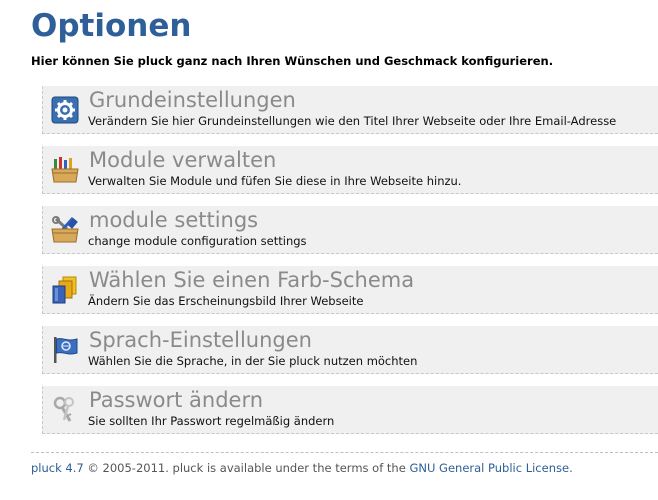 The width and height of the screenshot is (658, 500). I want to click on option-title: Module verwalten, so click(183, 160).